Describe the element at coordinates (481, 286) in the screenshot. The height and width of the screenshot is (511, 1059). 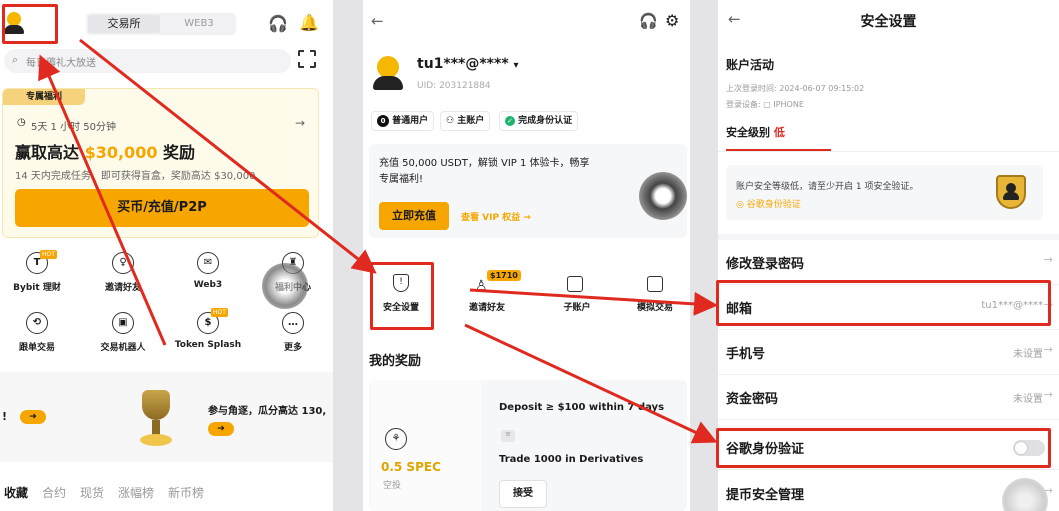
I see `user-icon: ♙` at that location.